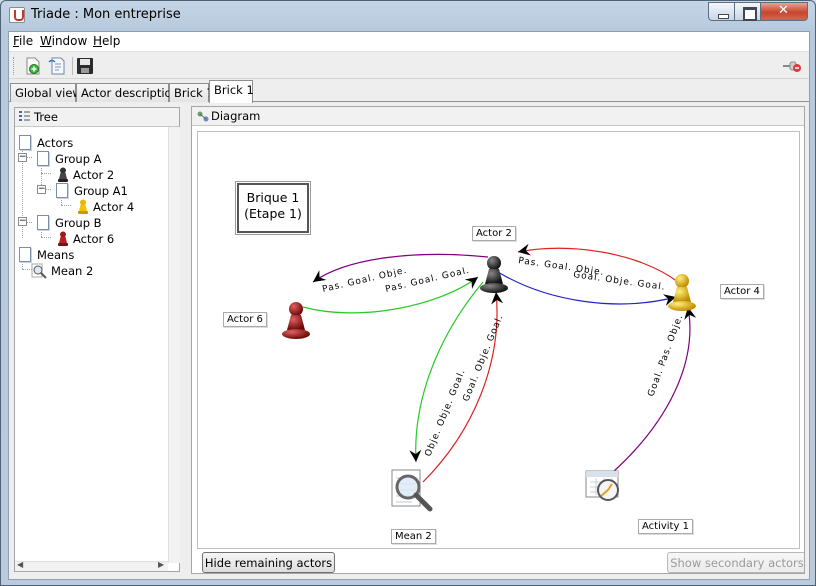  I want to click on toolbar, so click(409, 66).